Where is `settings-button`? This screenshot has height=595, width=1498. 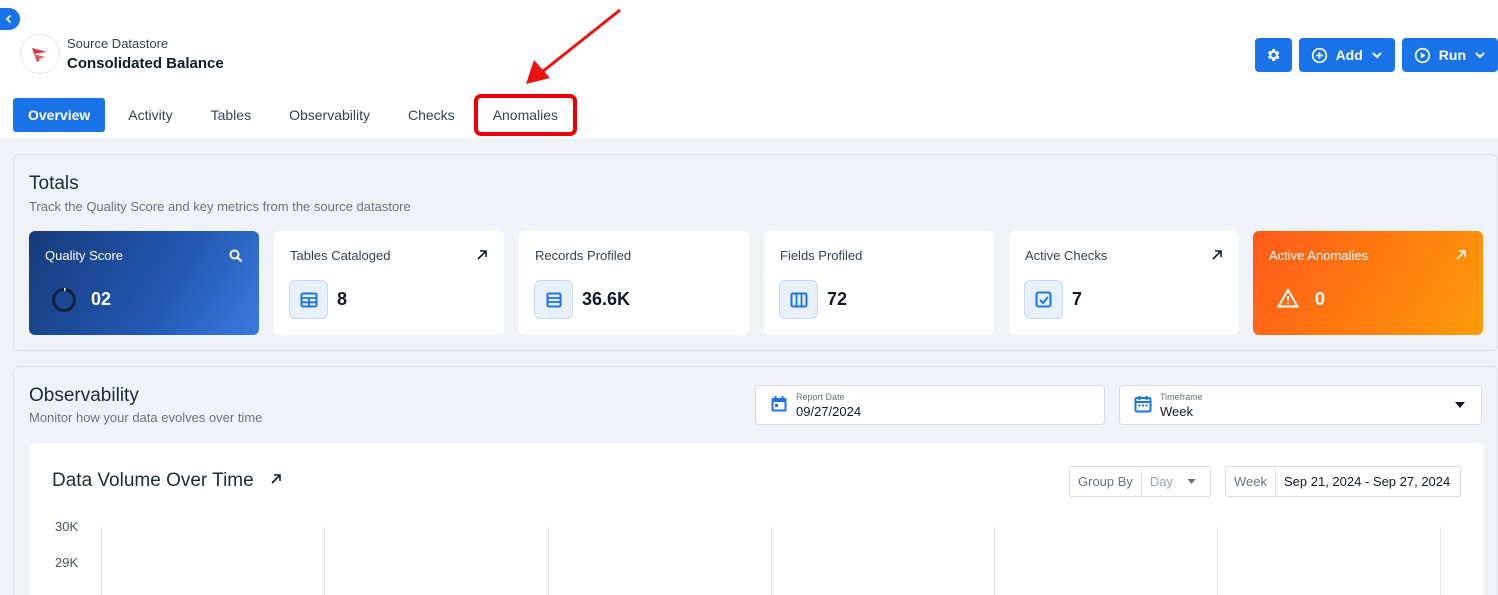 settings-button is located at coordinates (1273, 55).